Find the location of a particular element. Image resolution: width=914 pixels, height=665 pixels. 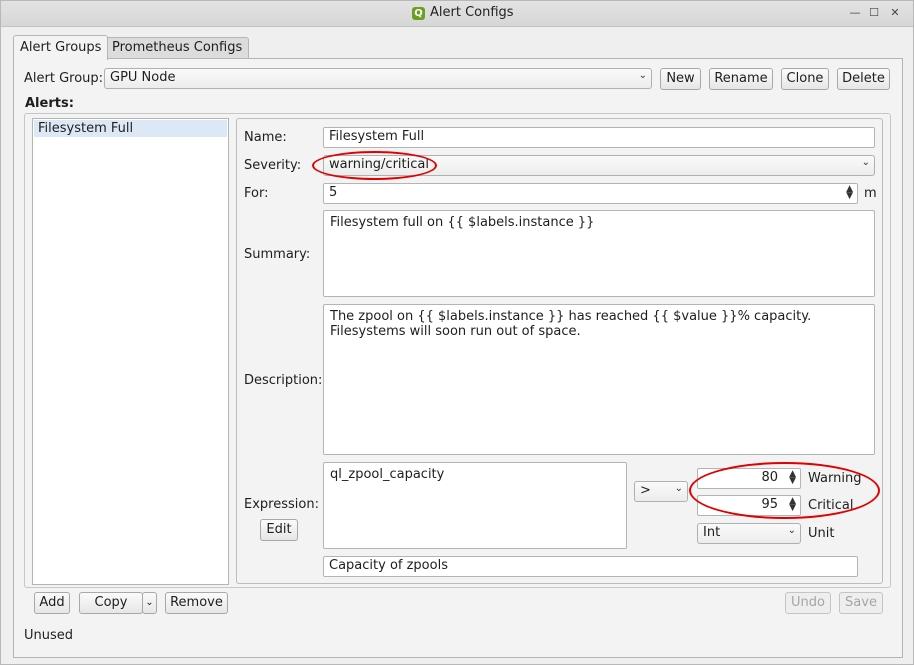

name-label: Name: is located at coordinates (265, 137).